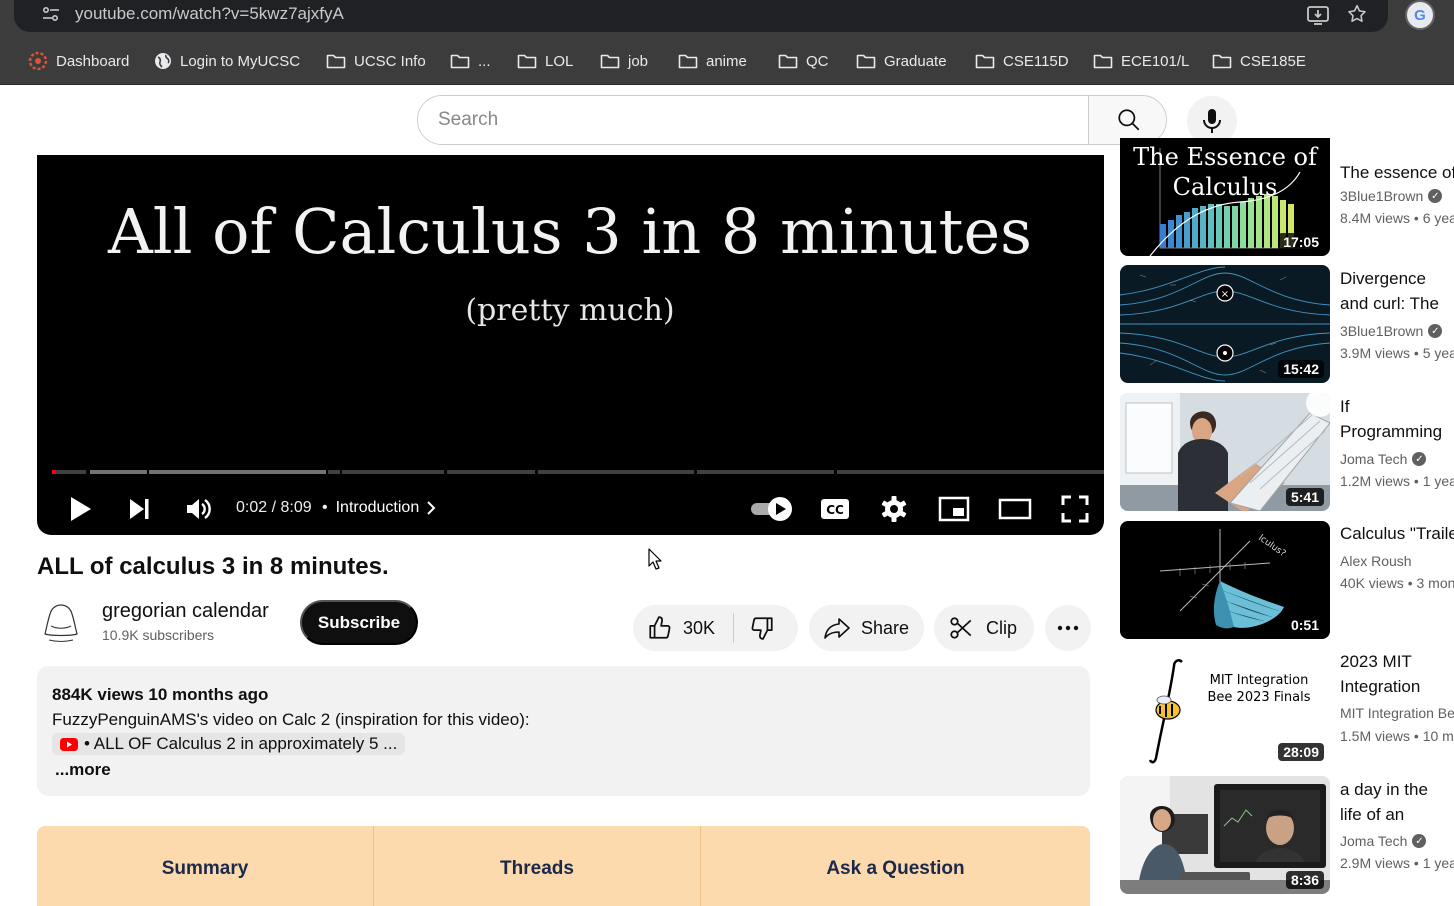 The width and height of the screenshot is (1454, 906). What do you see at coordinates (51, 14) in the screenshot?
I see `site-info-icon` at bounding box center [51, 14].